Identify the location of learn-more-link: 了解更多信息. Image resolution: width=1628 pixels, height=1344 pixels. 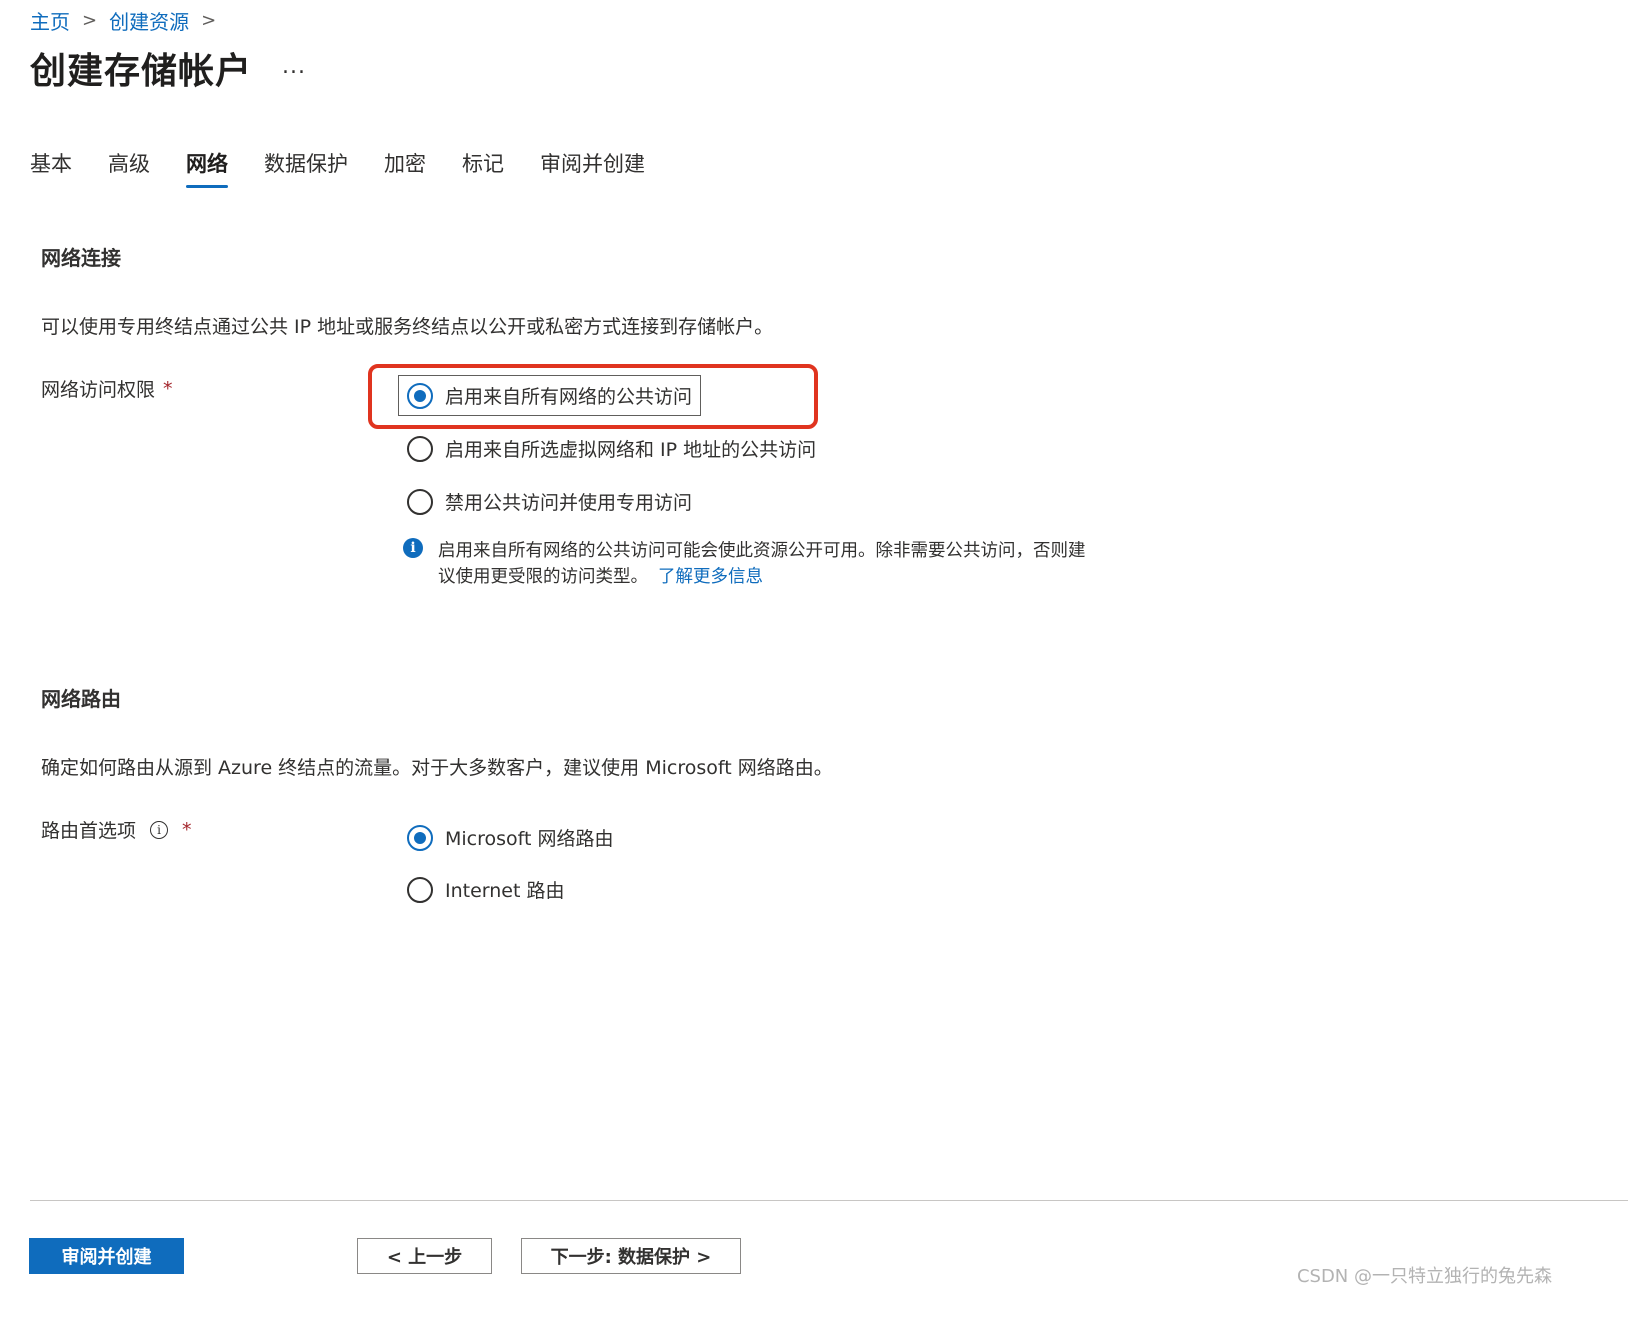
(710, 577).